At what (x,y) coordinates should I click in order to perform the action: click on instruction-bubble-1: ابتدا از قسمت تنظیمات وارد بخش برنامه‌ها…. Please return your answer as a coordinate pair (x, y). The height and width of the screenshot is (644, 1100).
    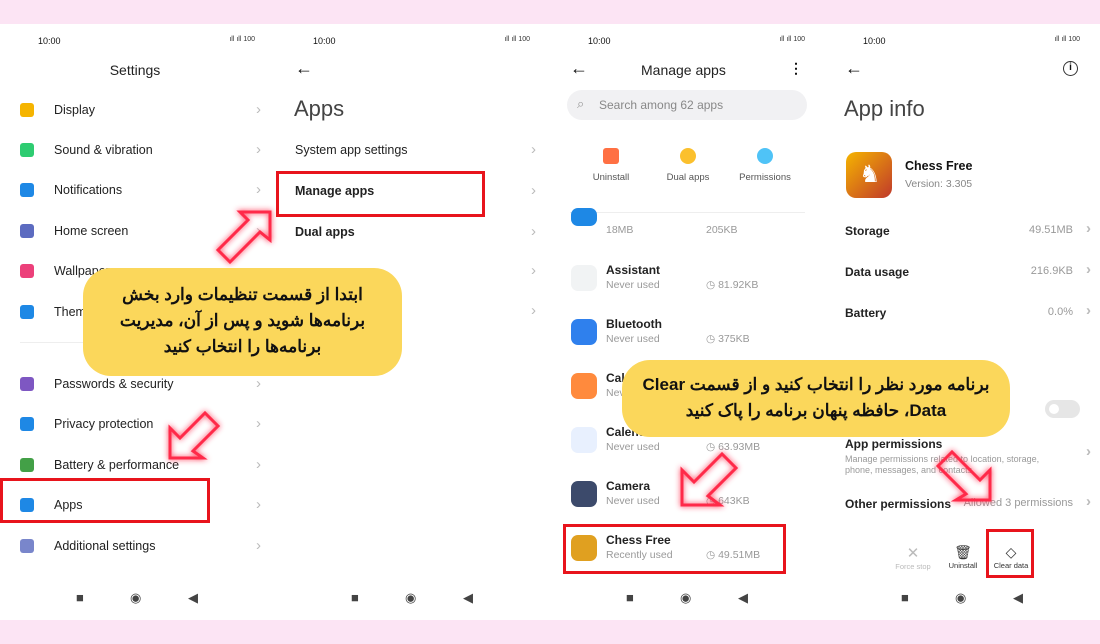
    Looking at the image, I should click on (242, 322).